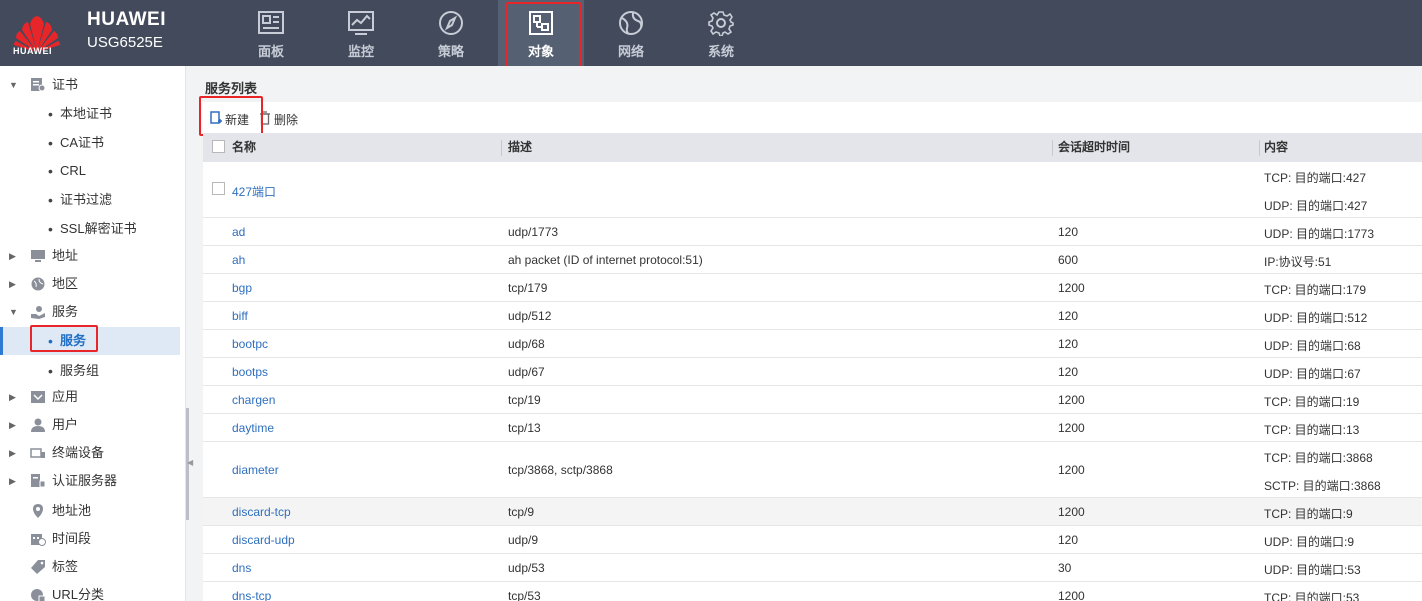 The image size is (1422, 601). What do you see at coordinates (240, 316) in the screenshot?
I see `service-name-link: biff` at bounding box center [240, 316].